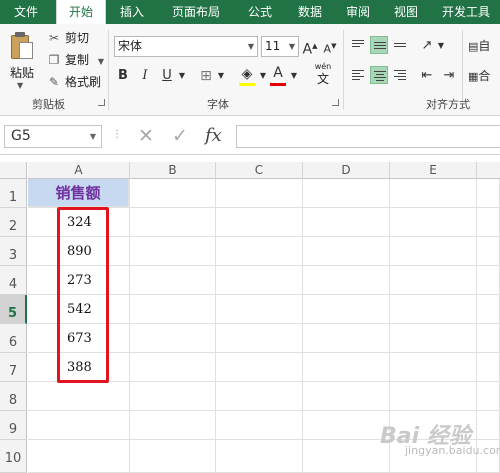  What do you see at coordinates (173, 170) in the screenshot?
I see `column-header-b: B` at bounding box center [173, 170].